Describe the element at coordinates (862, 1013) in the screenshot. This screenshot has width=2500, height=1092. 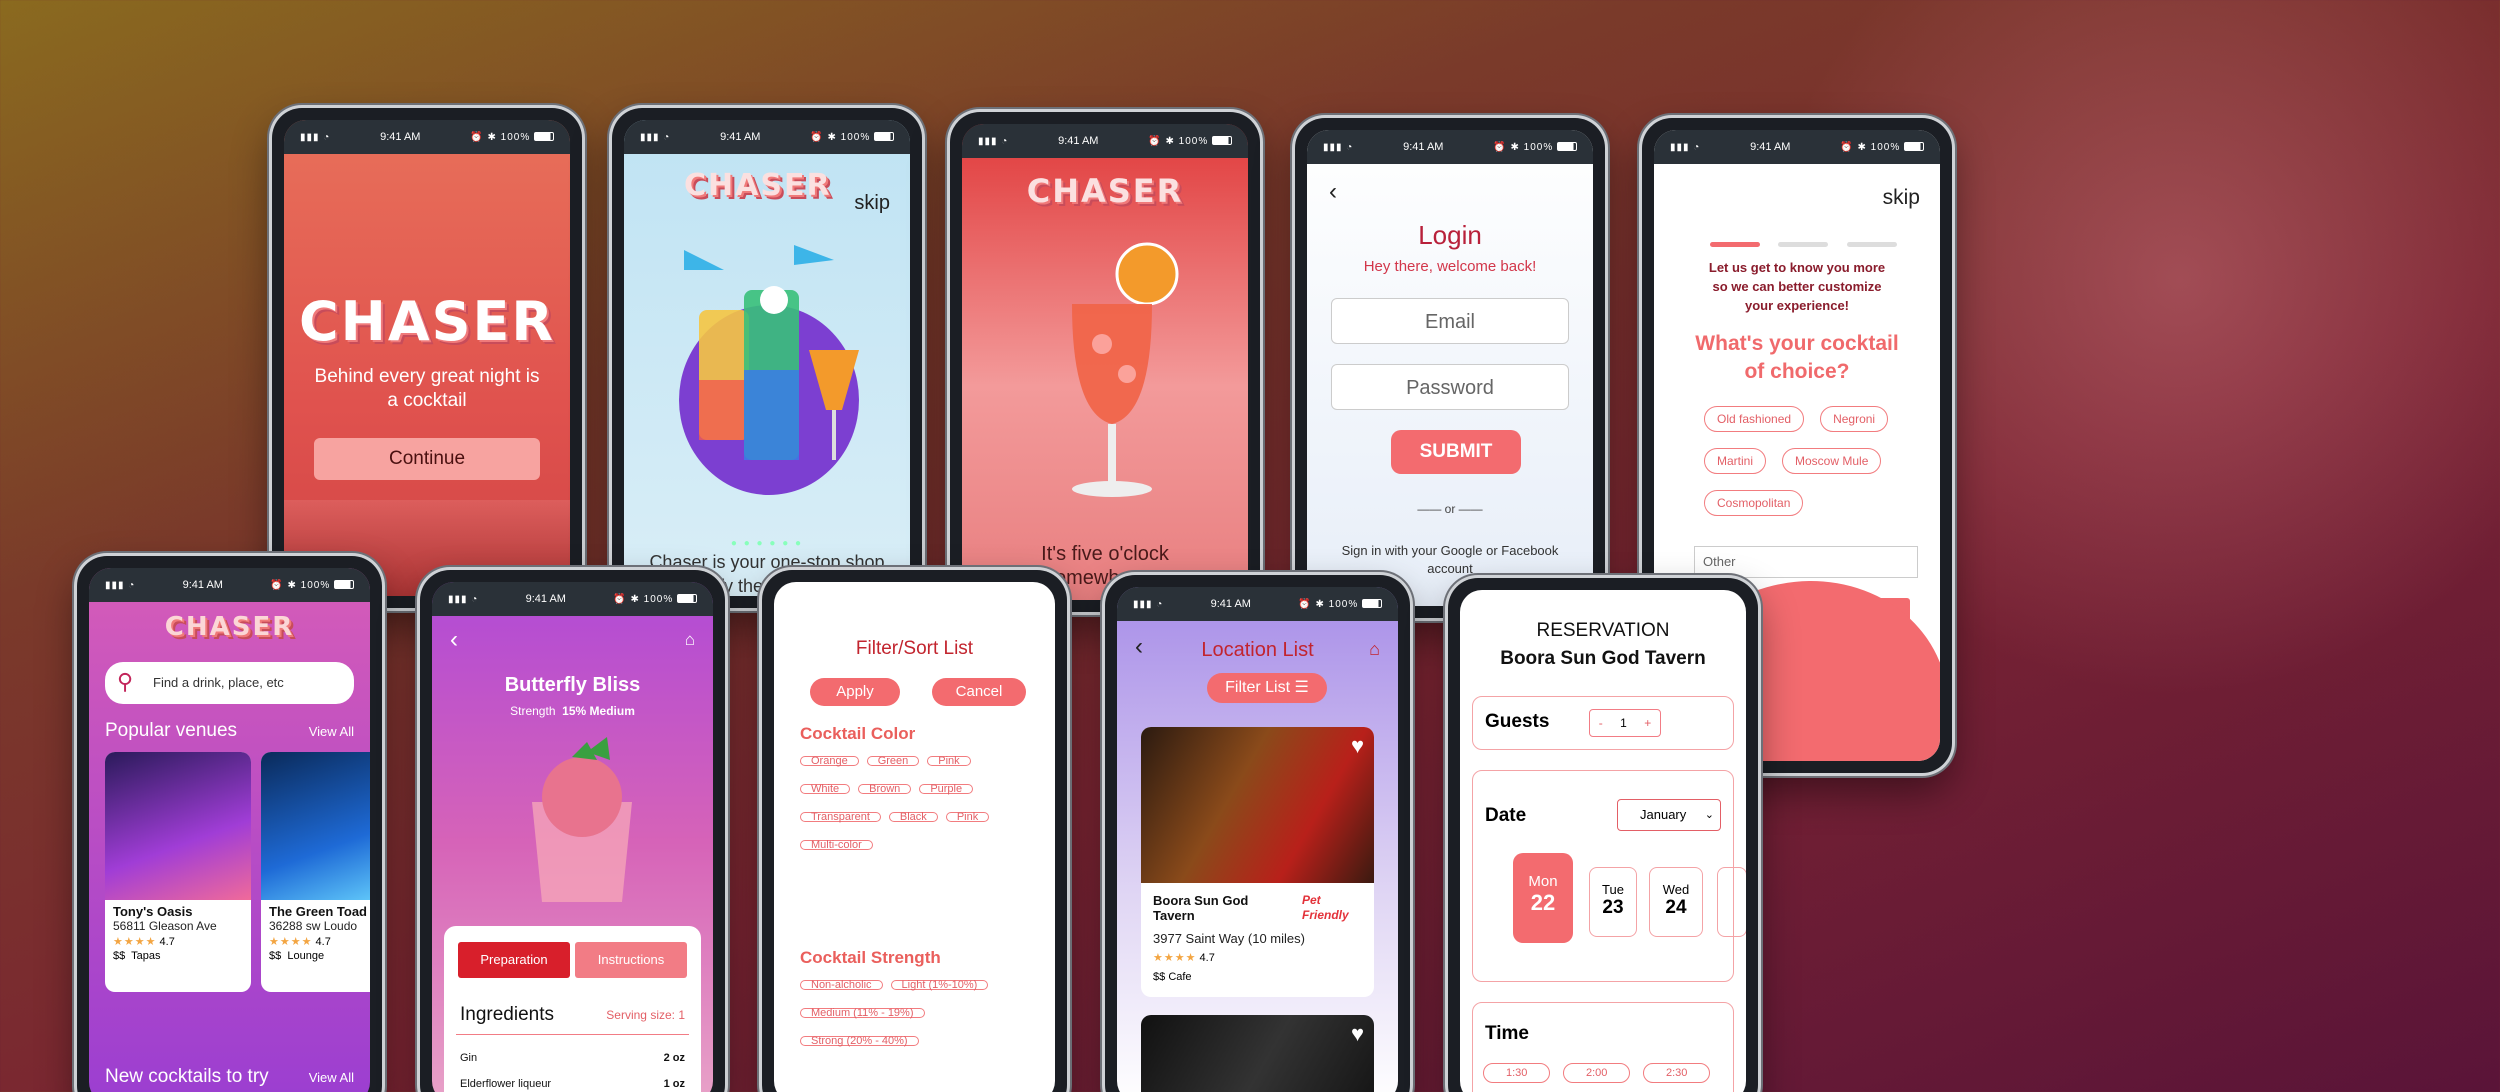
I see `filter-chip: Medium (11% - 19%)` at that location.